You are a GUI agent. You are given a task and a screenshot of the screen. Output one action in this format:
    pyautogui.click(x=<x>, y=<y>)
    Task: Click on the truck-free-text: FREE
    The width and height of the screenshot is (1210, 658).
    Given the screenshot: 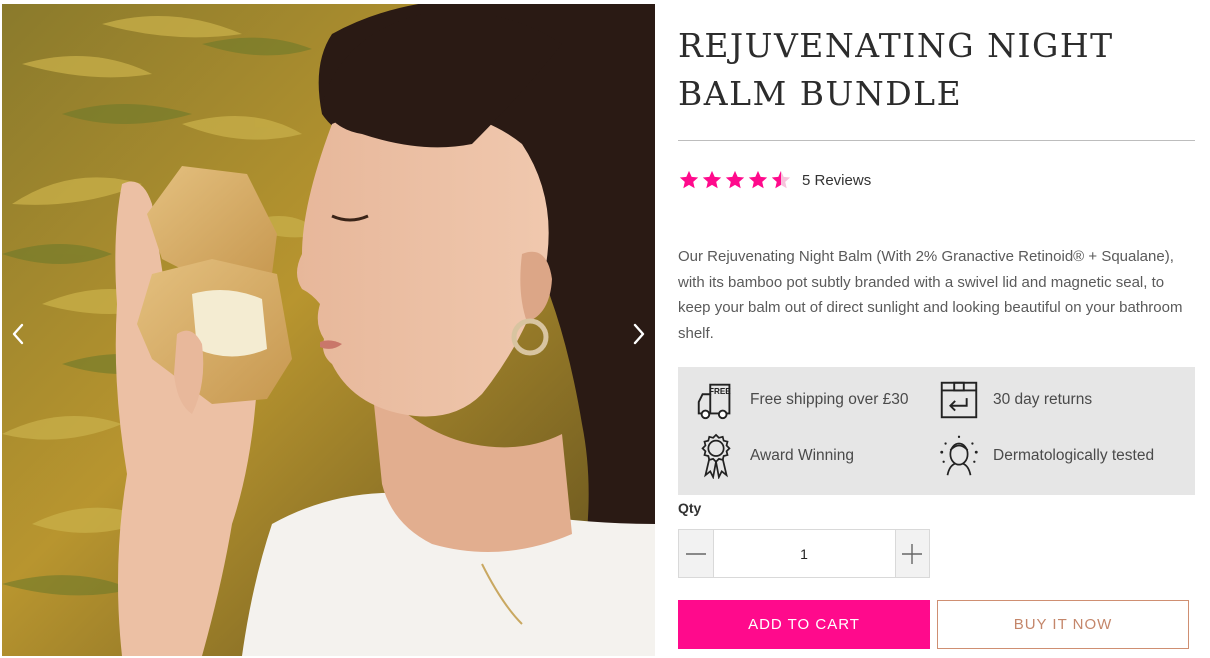 What is the action you would take?
    pyautogui.click(x=720, y=391)
    